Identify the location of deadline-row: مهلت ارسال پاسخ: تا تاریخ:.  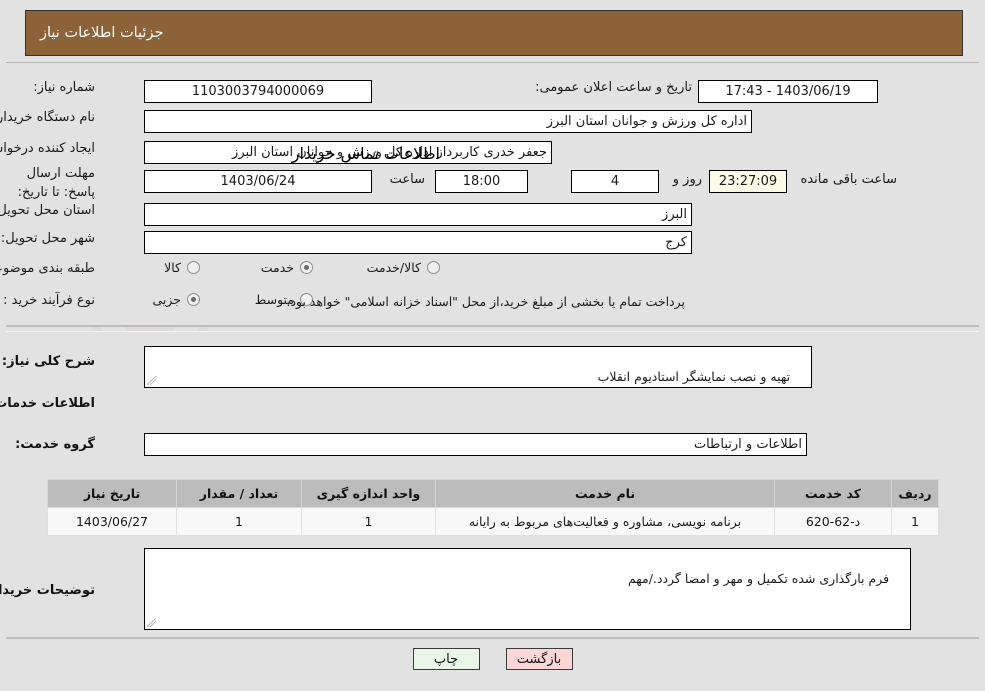
(55, 184).